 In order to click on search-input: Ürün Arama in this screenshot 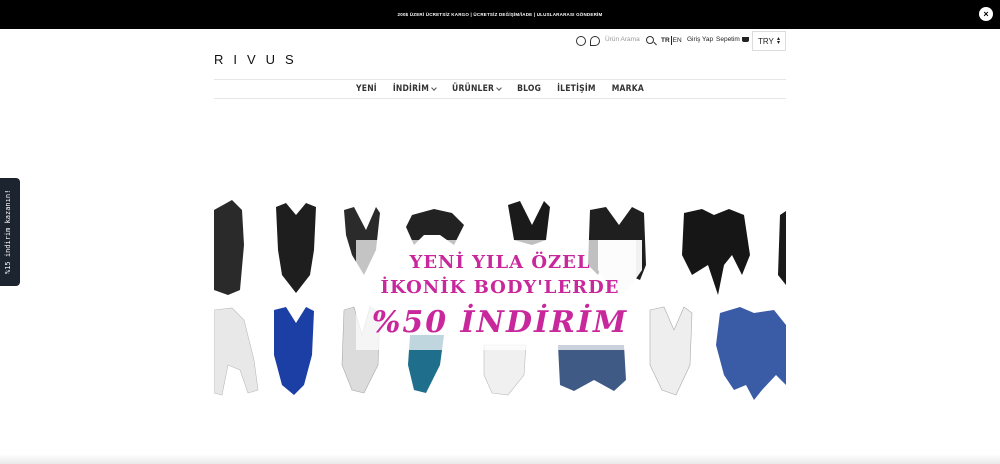, I will do `click(622, 39)`.